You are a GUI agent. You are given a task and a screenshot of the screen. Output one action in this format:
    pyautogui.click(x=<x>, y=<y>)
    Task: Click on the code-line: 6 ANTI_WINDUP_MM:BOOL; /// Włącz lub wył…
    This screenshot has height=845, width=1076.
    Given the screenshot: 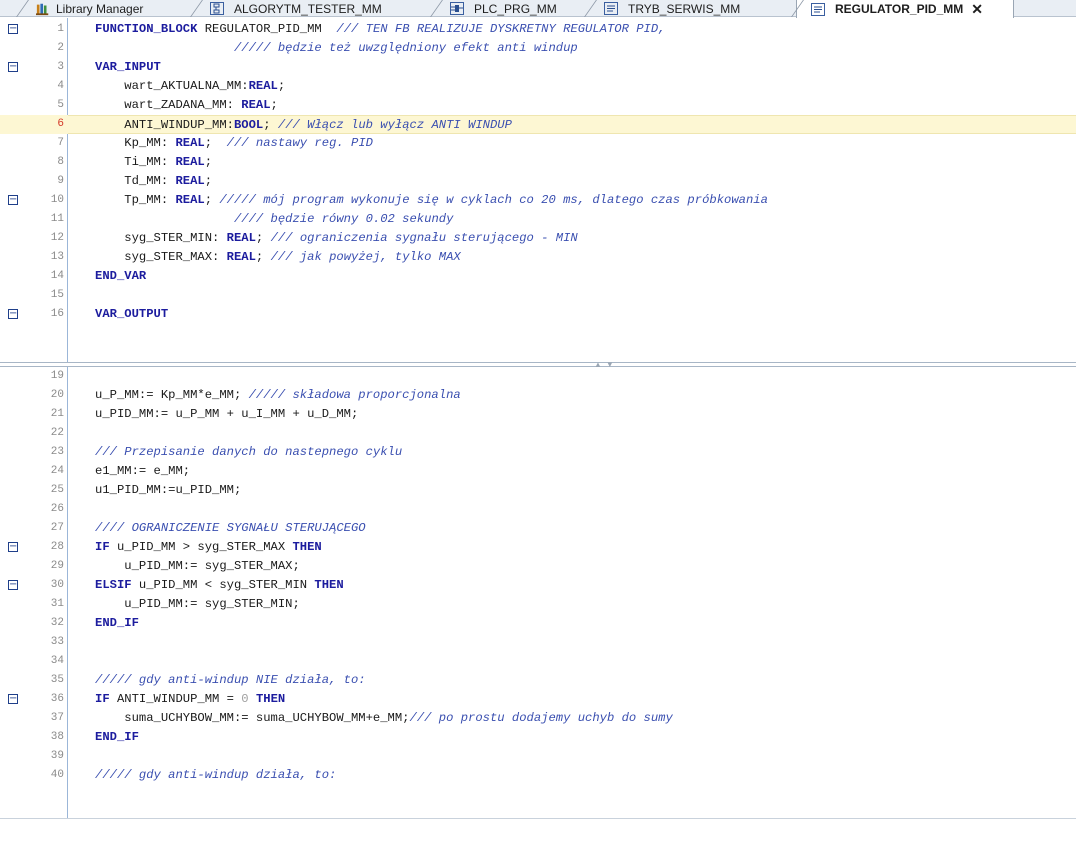 What is the action you would take?
    pyautogui.click(x=538, y=124)
    